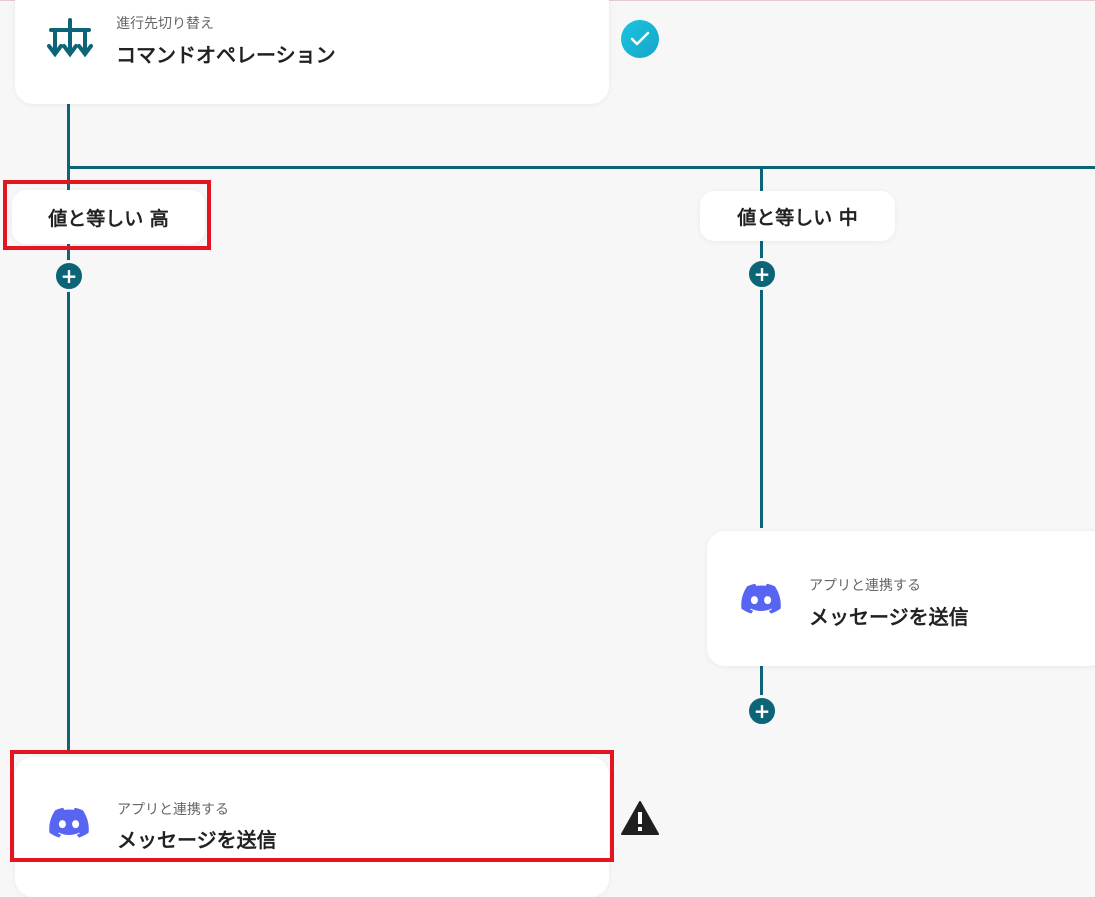  I want to click on check-icon, so click(640, 39).